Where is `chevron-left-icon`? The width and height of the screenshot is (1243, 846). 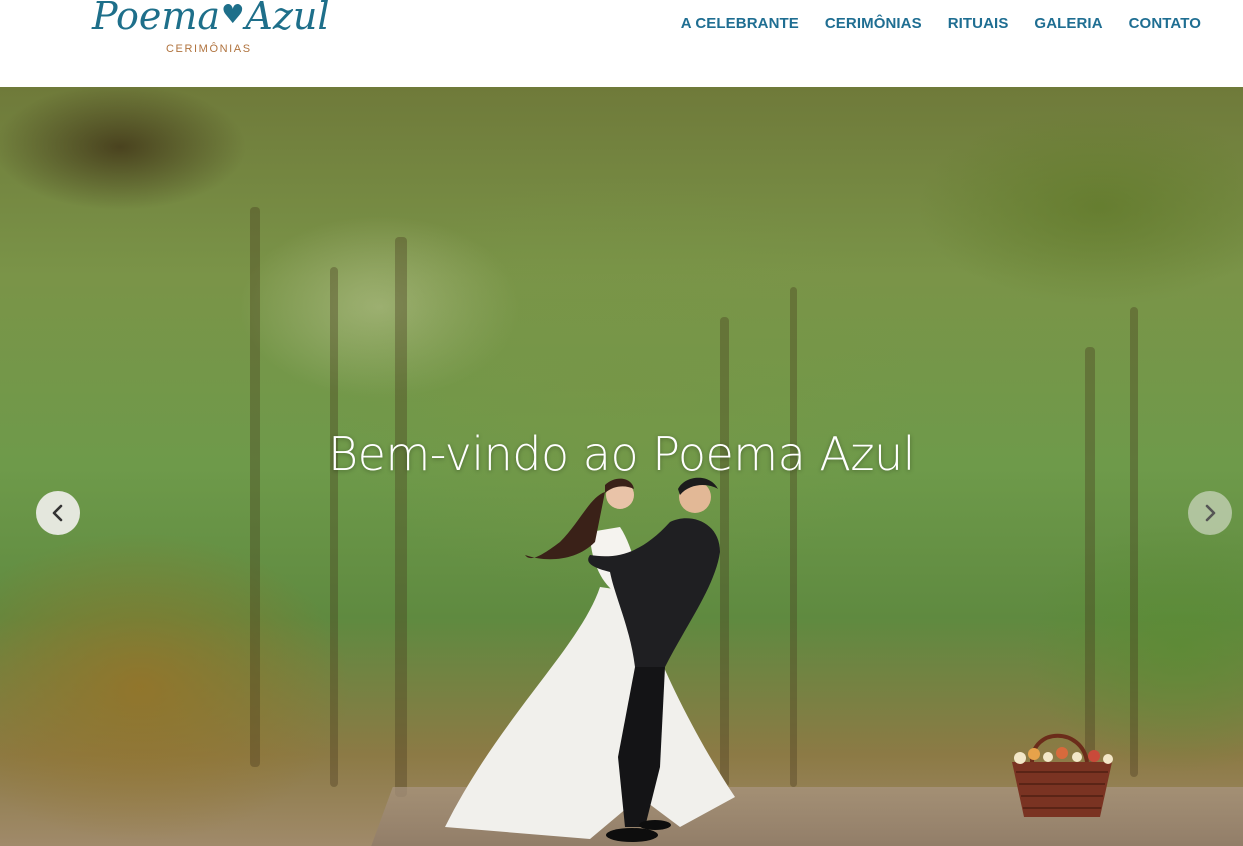
chevron-left-icon is located at coordinates (57, 513).